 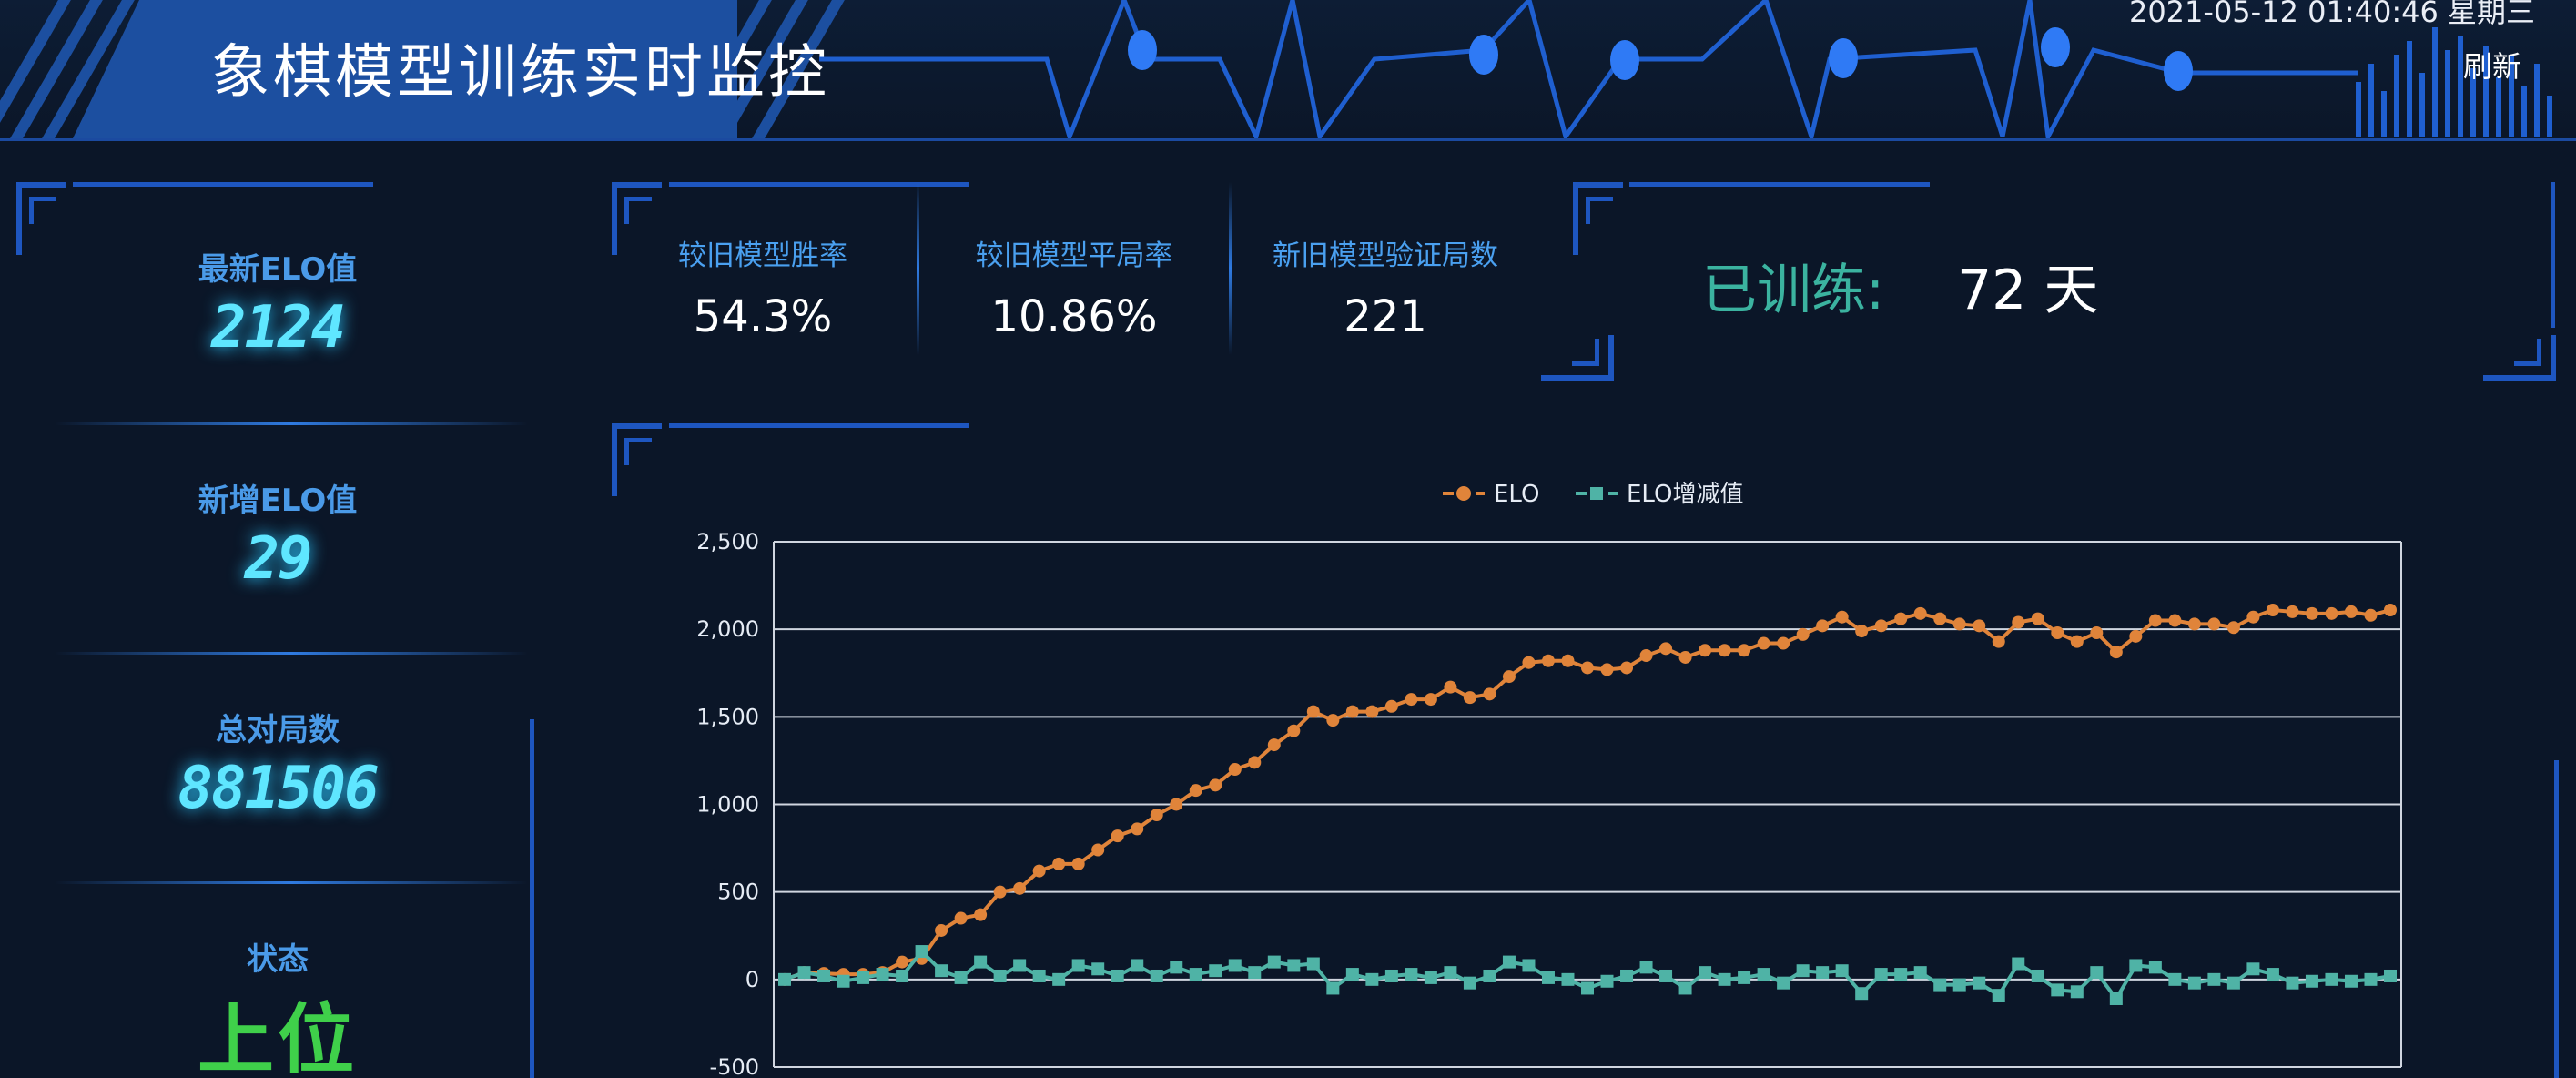 I want to click on chart-legend: ELO ELO增减值, so click(x=1593, y=494).